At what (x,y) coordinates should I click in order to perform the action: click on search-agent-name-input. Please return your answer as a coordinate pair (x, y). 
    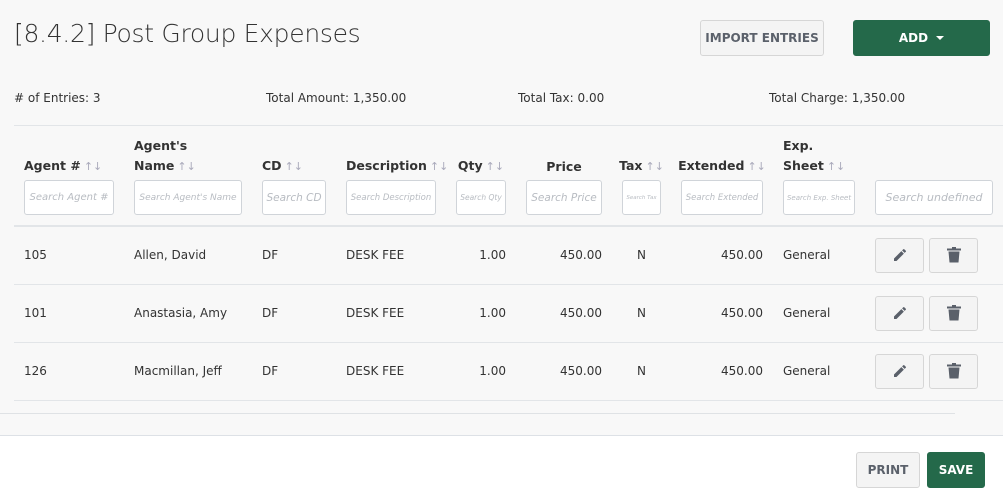
    Looking at the image, I should click on (188, 197).